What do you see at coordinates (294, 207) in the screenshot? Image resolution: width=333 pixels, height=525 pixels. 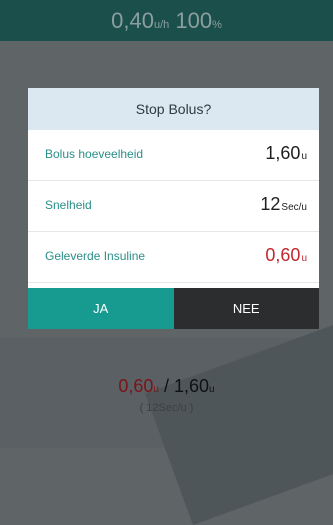 I see `speed-unit: Sec/u` at bounding box center [294, 207].